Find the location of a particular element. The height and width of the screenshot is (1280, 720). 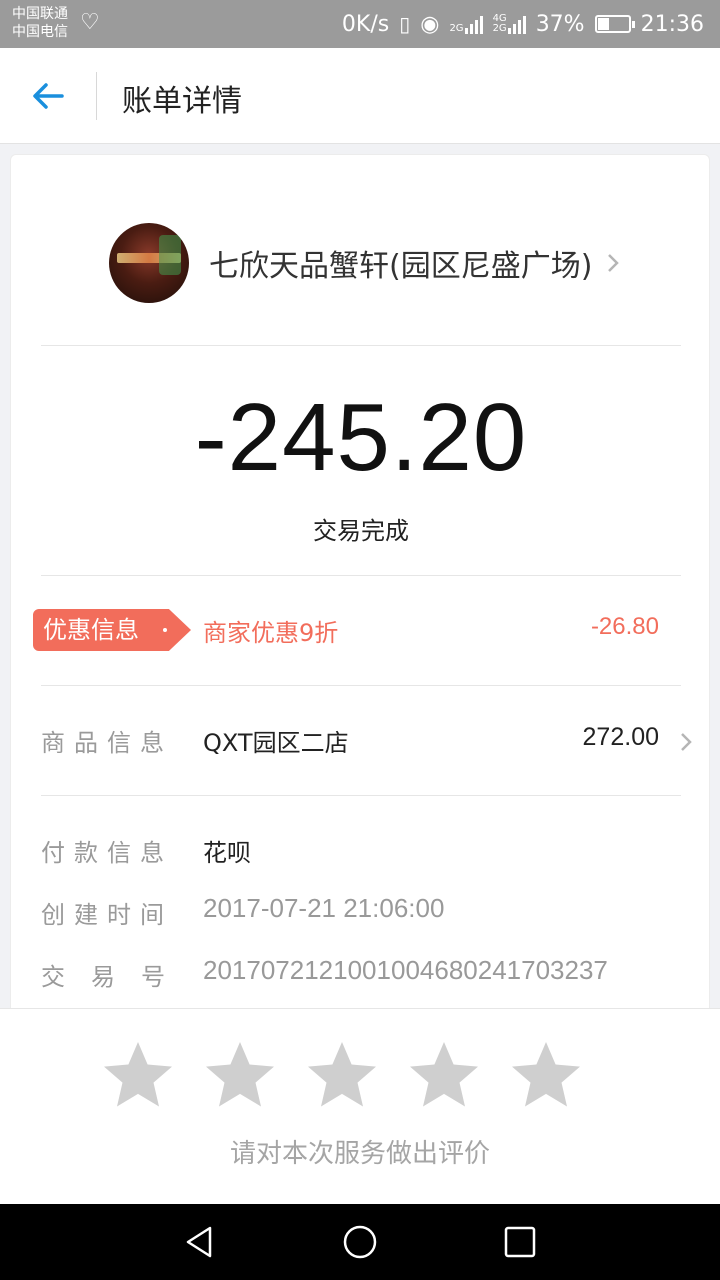

navigation-bar is located at coordinates (360, 1242).